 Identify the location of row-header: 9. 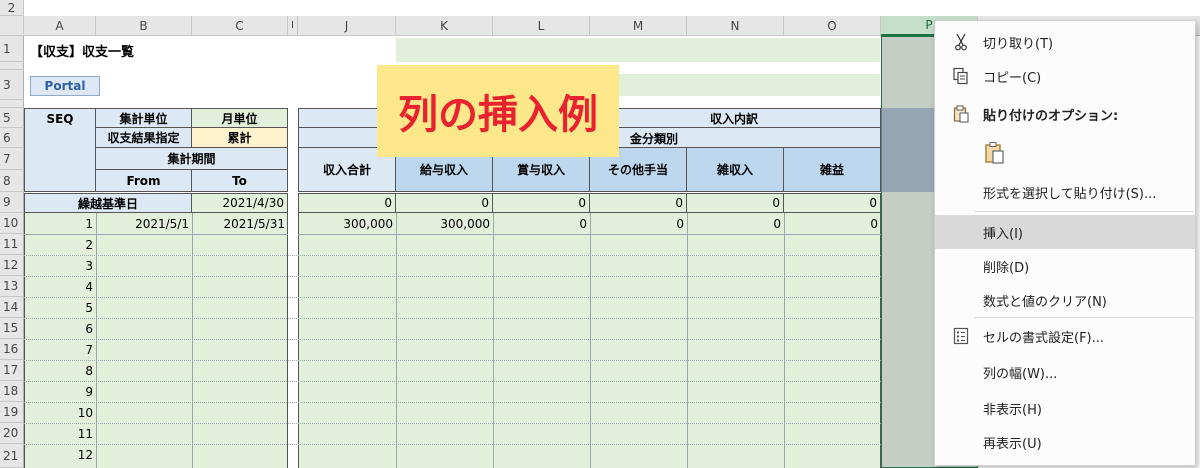
(12, 202).